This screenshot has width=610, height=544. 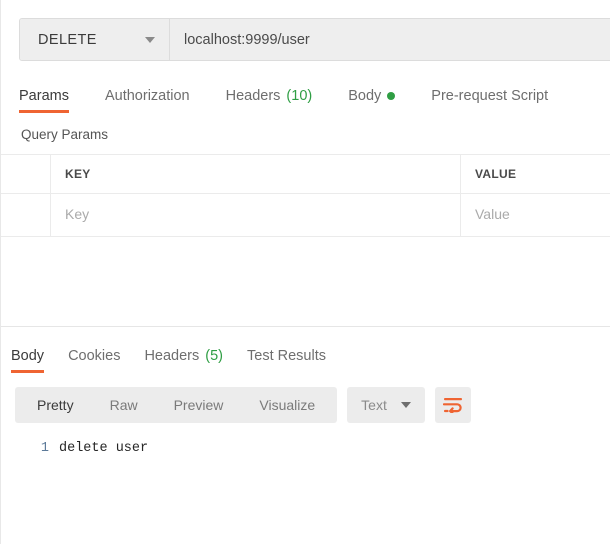 I want to click on tab-response-cookies: Cookies, so click(x=94, y=360).